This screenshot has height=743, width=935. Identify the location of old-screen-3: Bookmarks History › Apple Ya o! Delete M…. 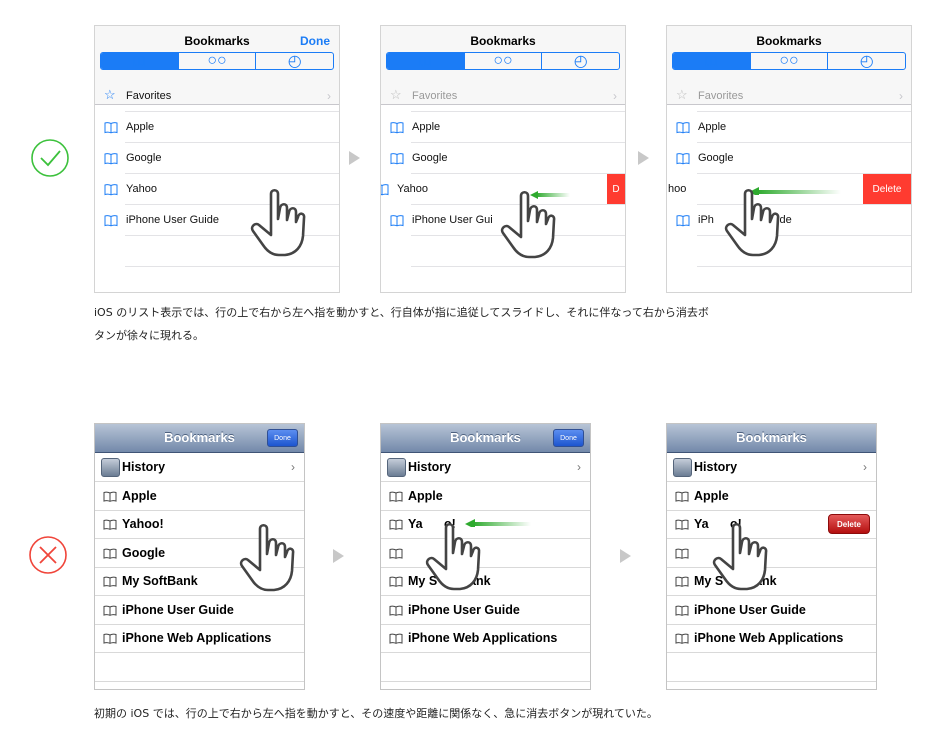
(771, 556).